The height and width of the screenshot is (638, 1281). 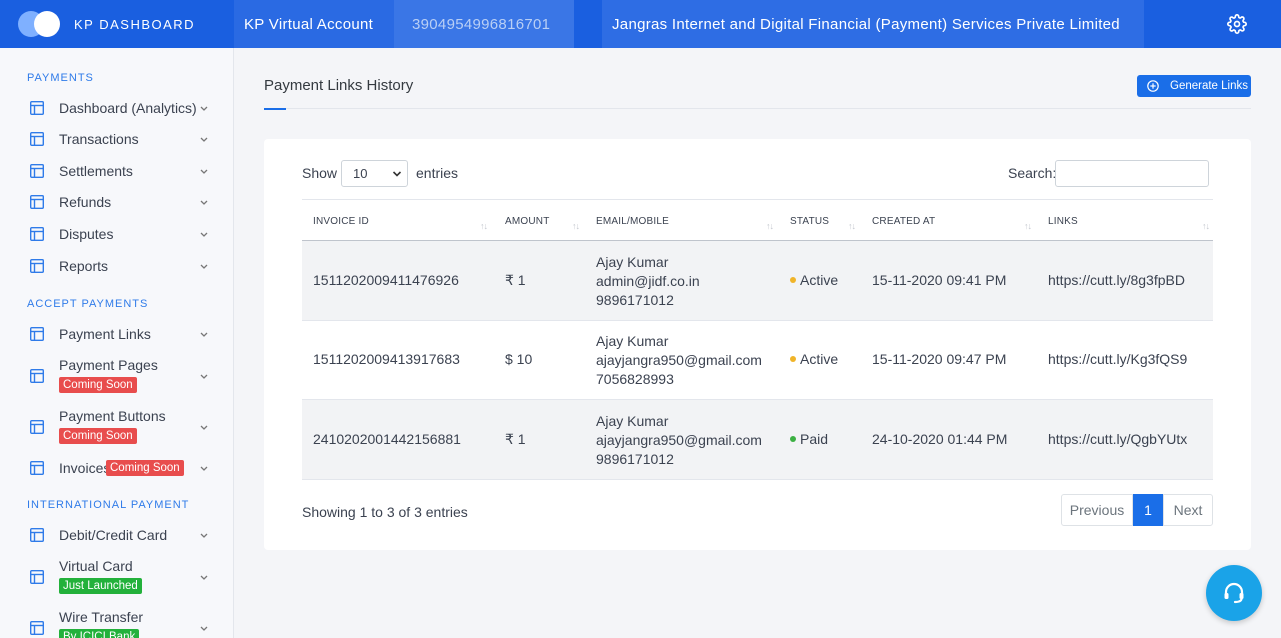 What do you see at coordinates (116, 535) in the screenshot?
I see `sidebar-item-debit-credit-card: Debit/Credit Card` at bounding box center [116, 535].